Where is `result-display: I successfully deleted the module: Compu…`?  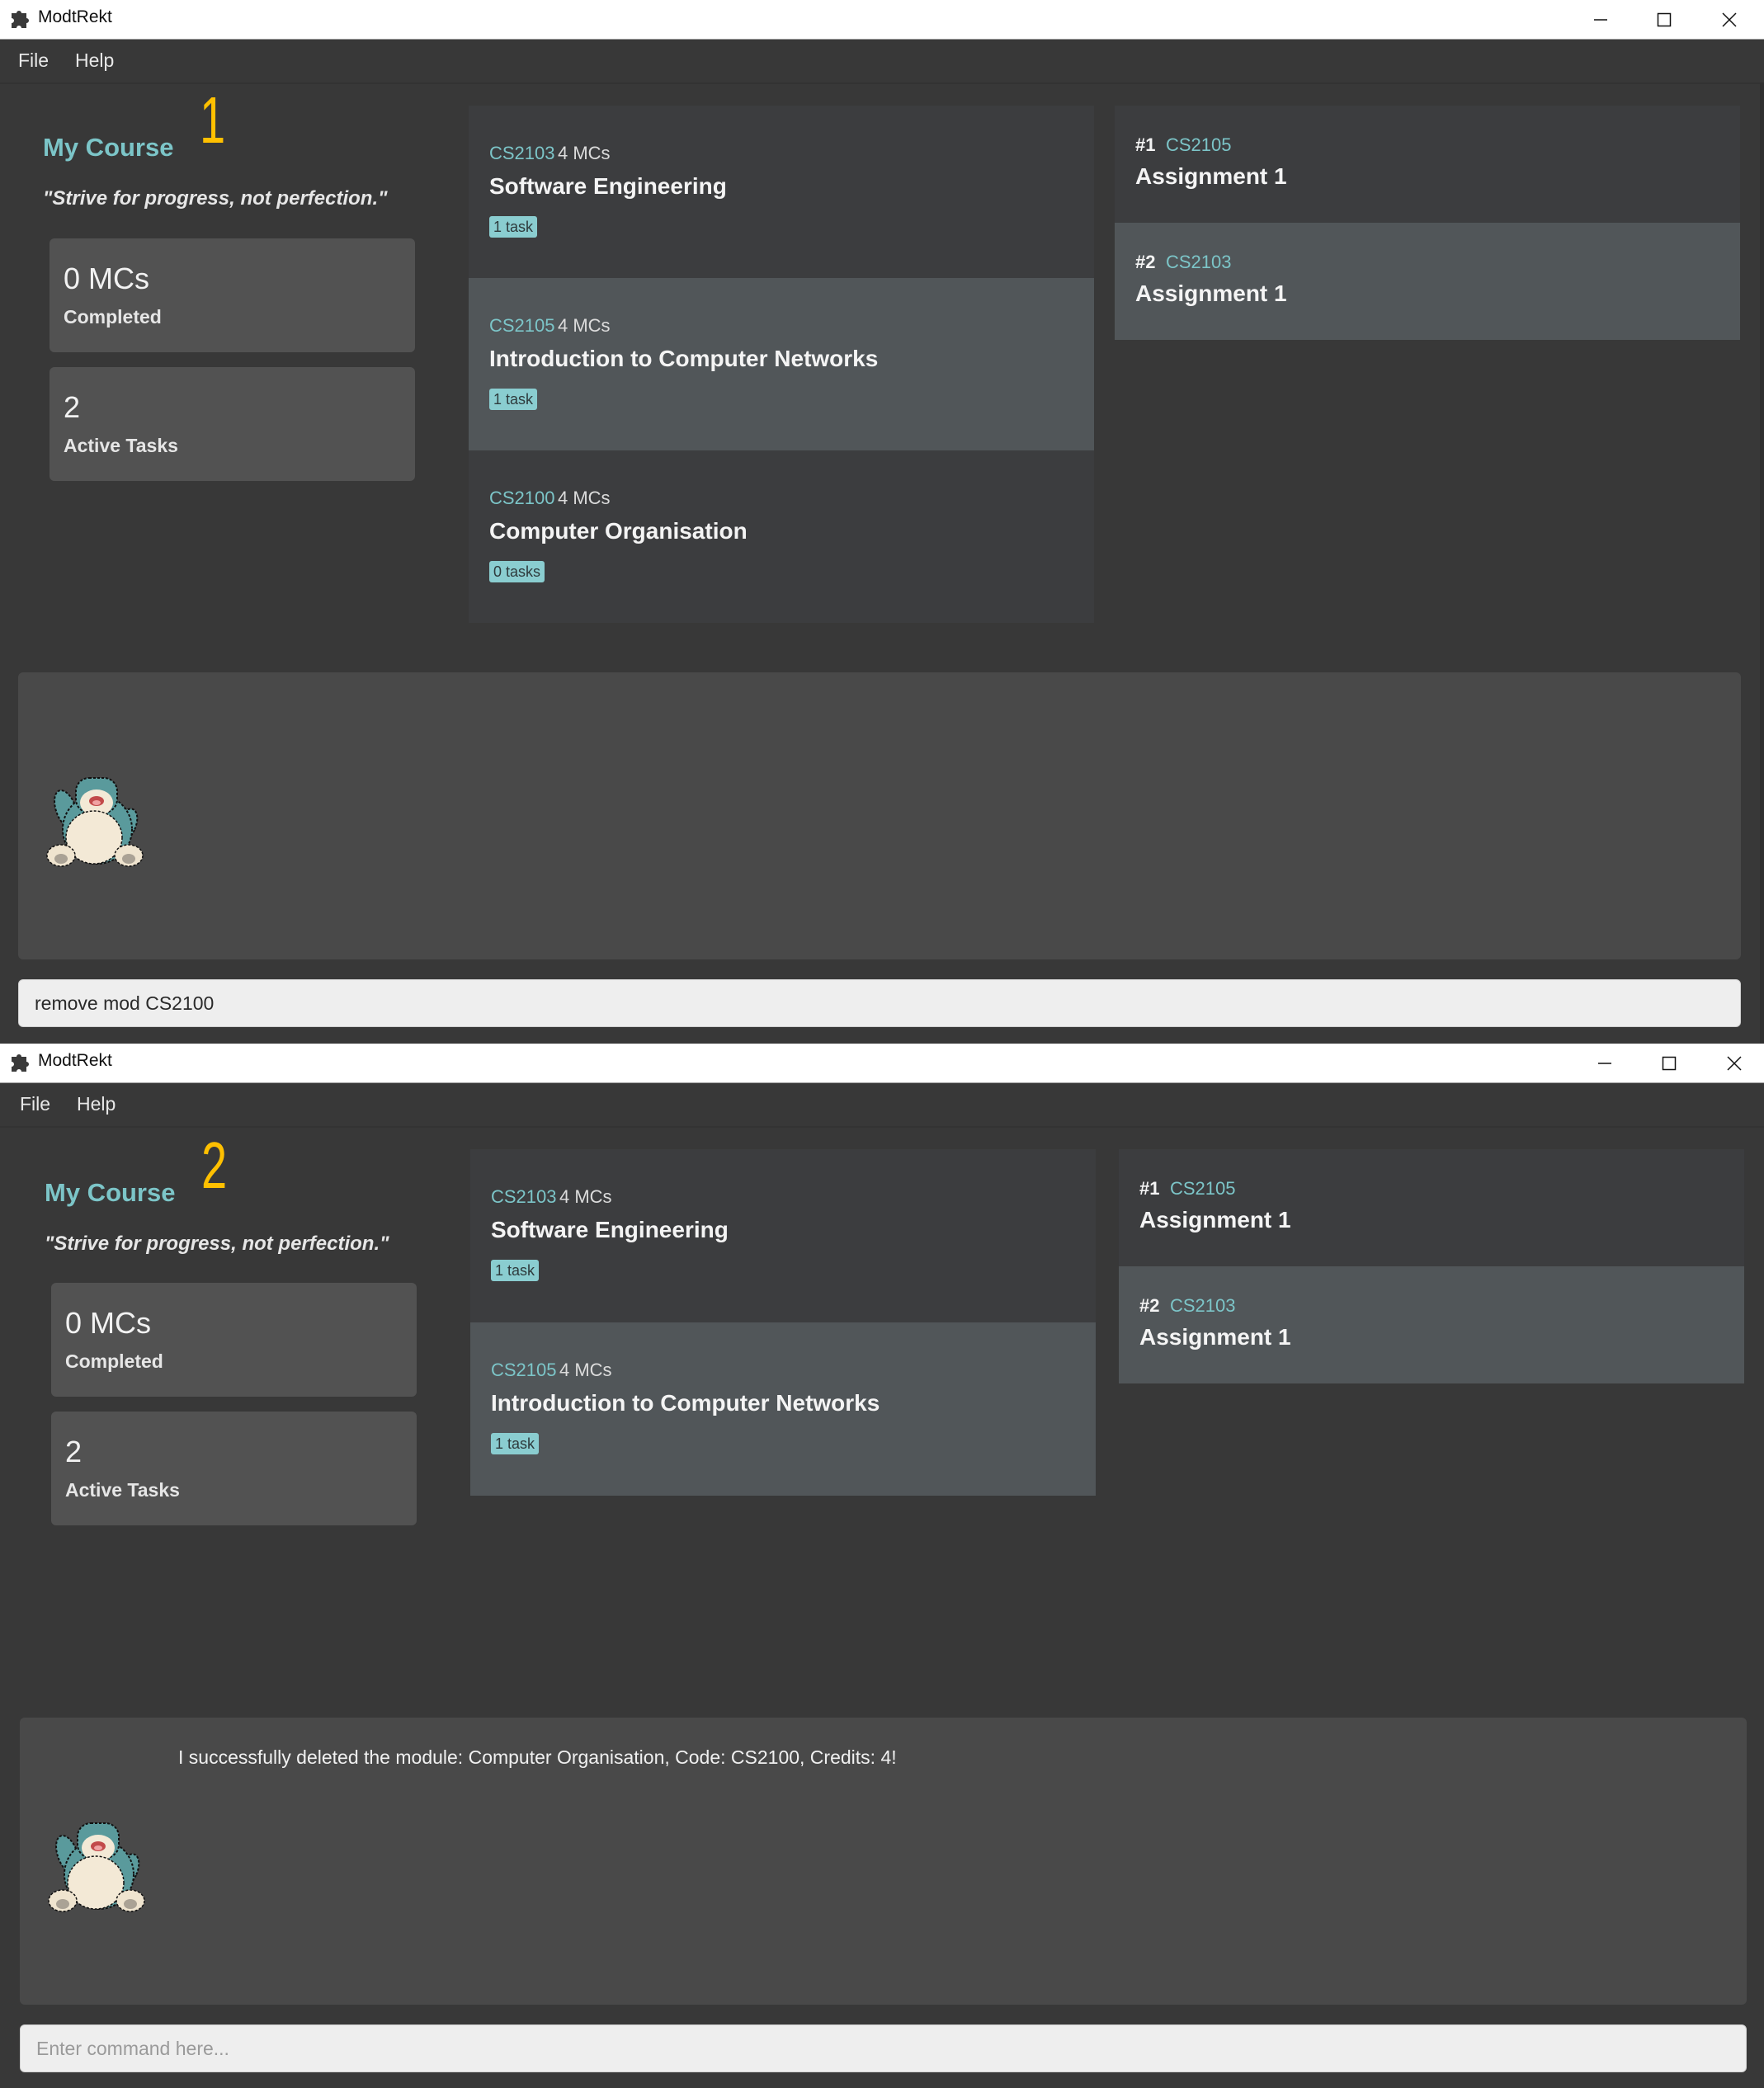 result-display: I successfully deleted the module: Compu… is located at coordinates (883, 1861).